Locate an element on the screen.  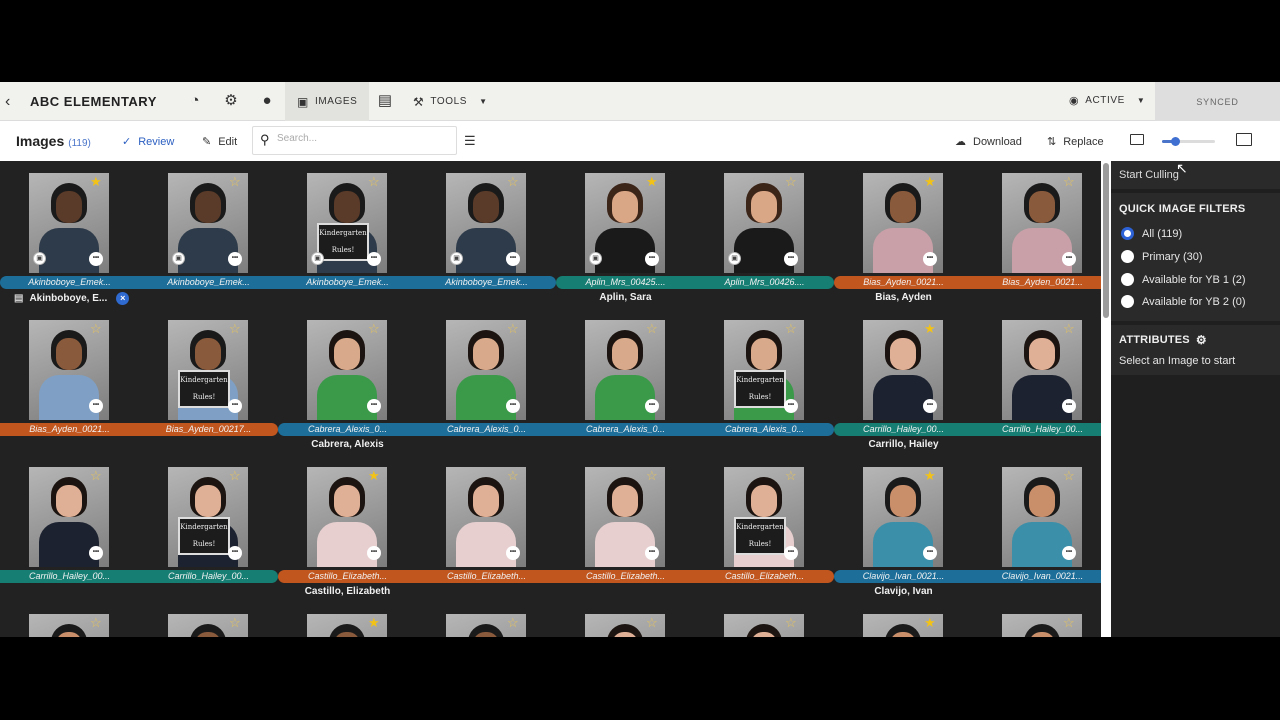
filter-option: All (119) is located at coordinates (1151, 233).